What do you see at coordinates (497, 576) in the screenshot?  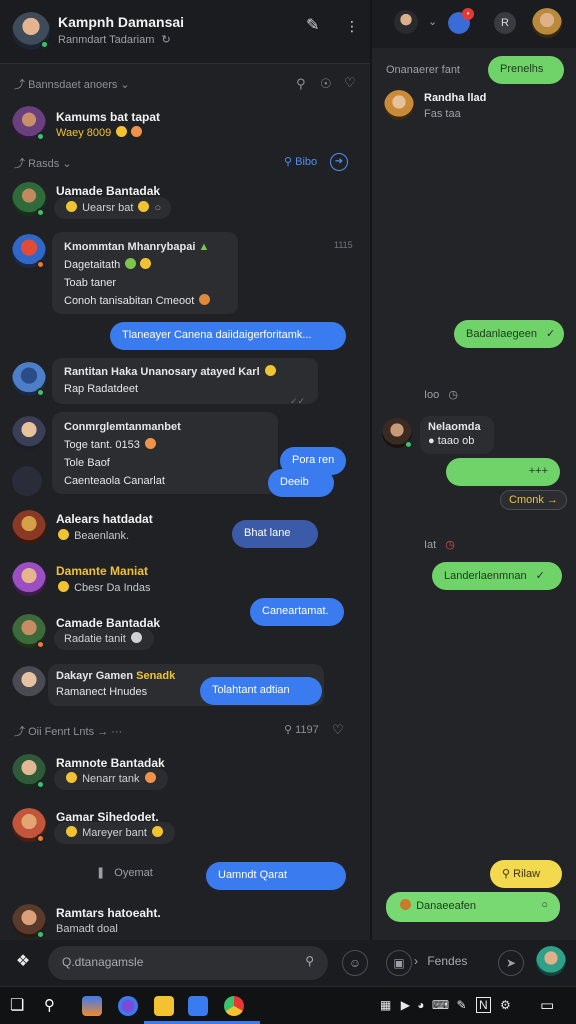 I see `outgoing-message: Landerlaenmnan ✓` at bounding box center [497, 576].